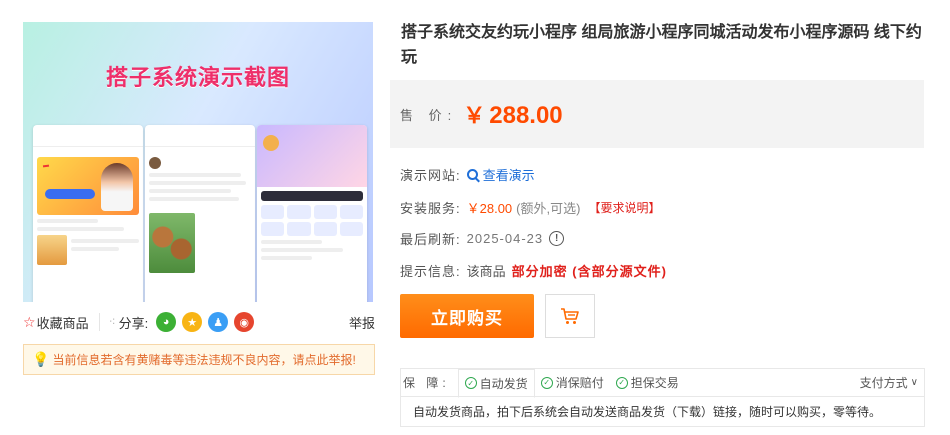 The image size is (950, 435). I want to click on lightbulb-icon: 💡, so click(41, 359).